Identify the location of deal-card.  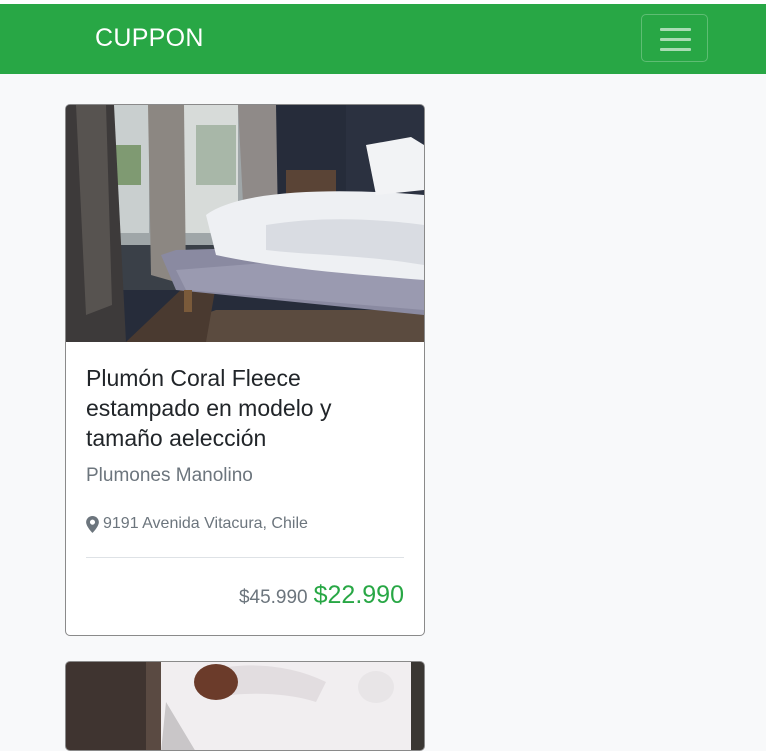
(245, 706).